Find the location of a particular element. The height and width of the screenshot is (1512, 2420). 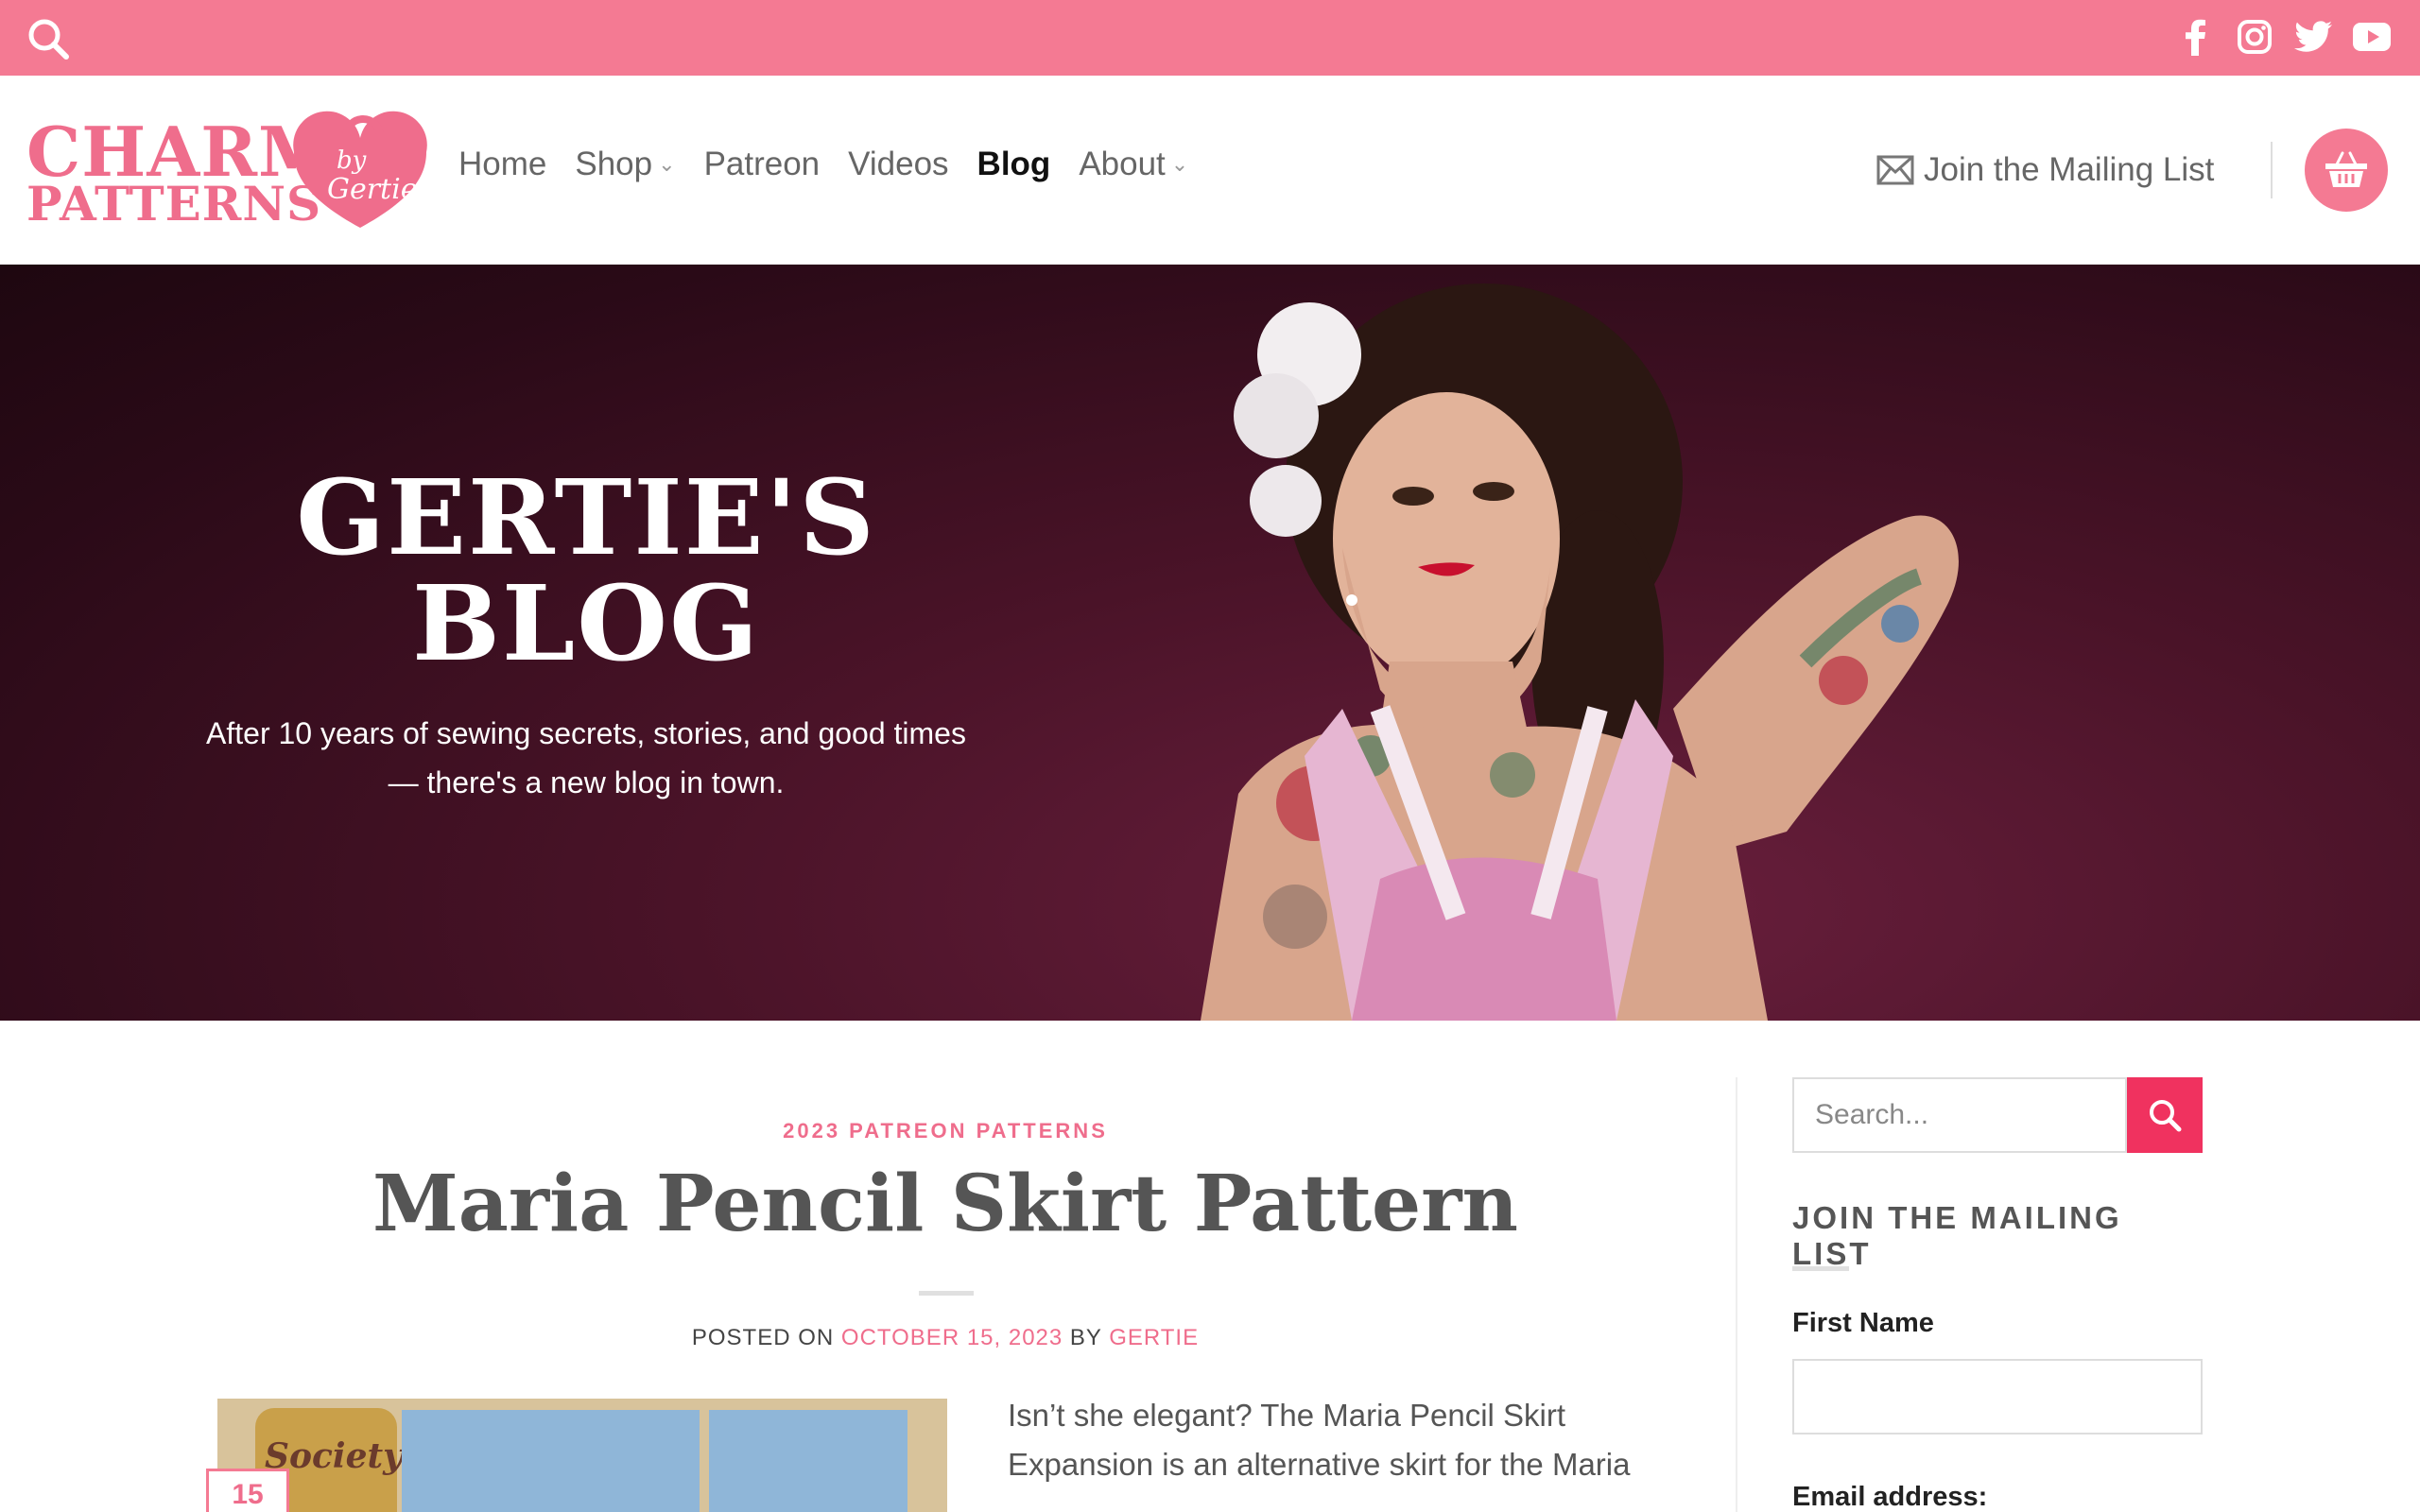

post-featured-image: Society is located at coordinates (582, 1455).